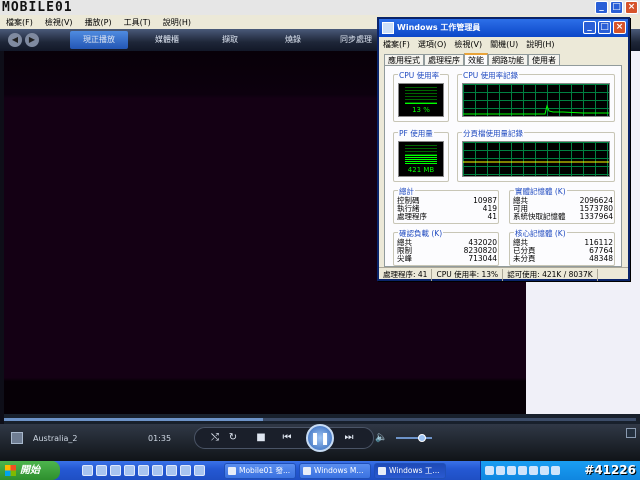 This screenshot has height=480, width=640. What do you see at coordinates (421, 110) in the screenshot?
I see `cpu-usage-value: 13 %` at bounding box center [421, 110].